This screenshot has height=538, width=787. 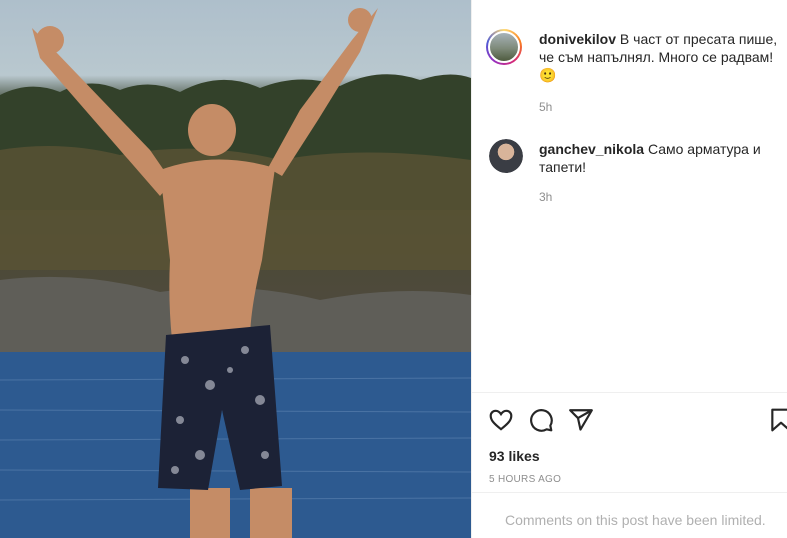 I want to click on commenter-avatar, so click(x=506, y=156).